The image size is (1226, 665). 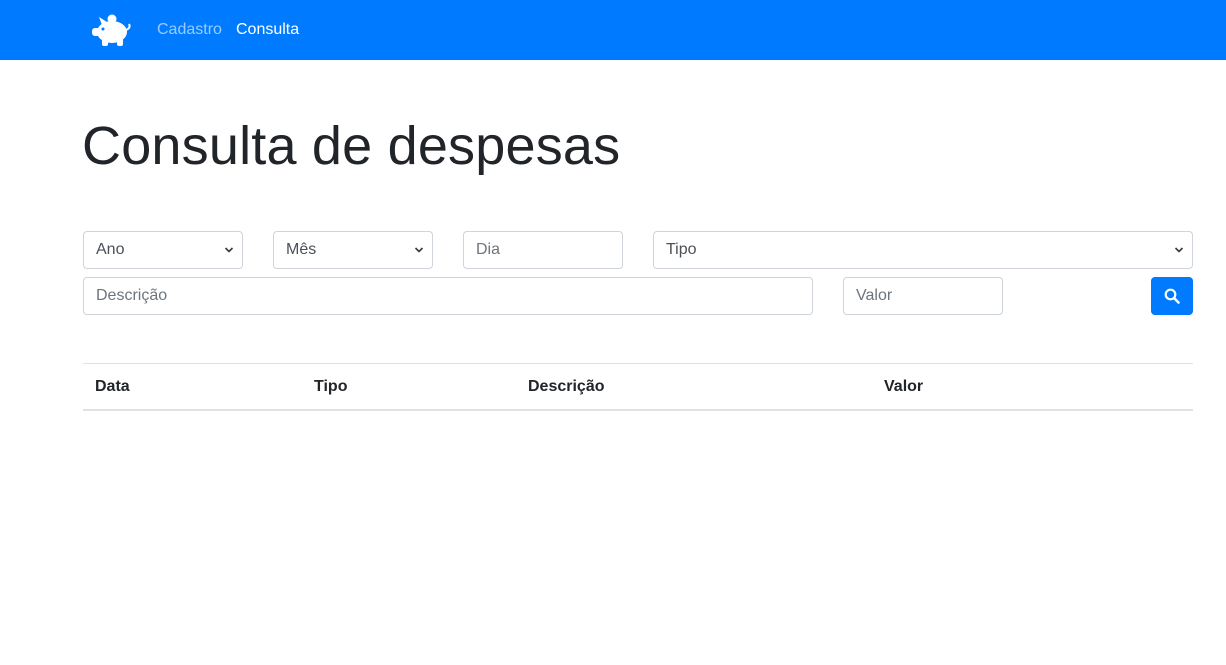 What do you see at coordinates (132, 295) in the screenshot?
I see `descricao-input-placeholder: Descrição` at bounding box center [132, 295].